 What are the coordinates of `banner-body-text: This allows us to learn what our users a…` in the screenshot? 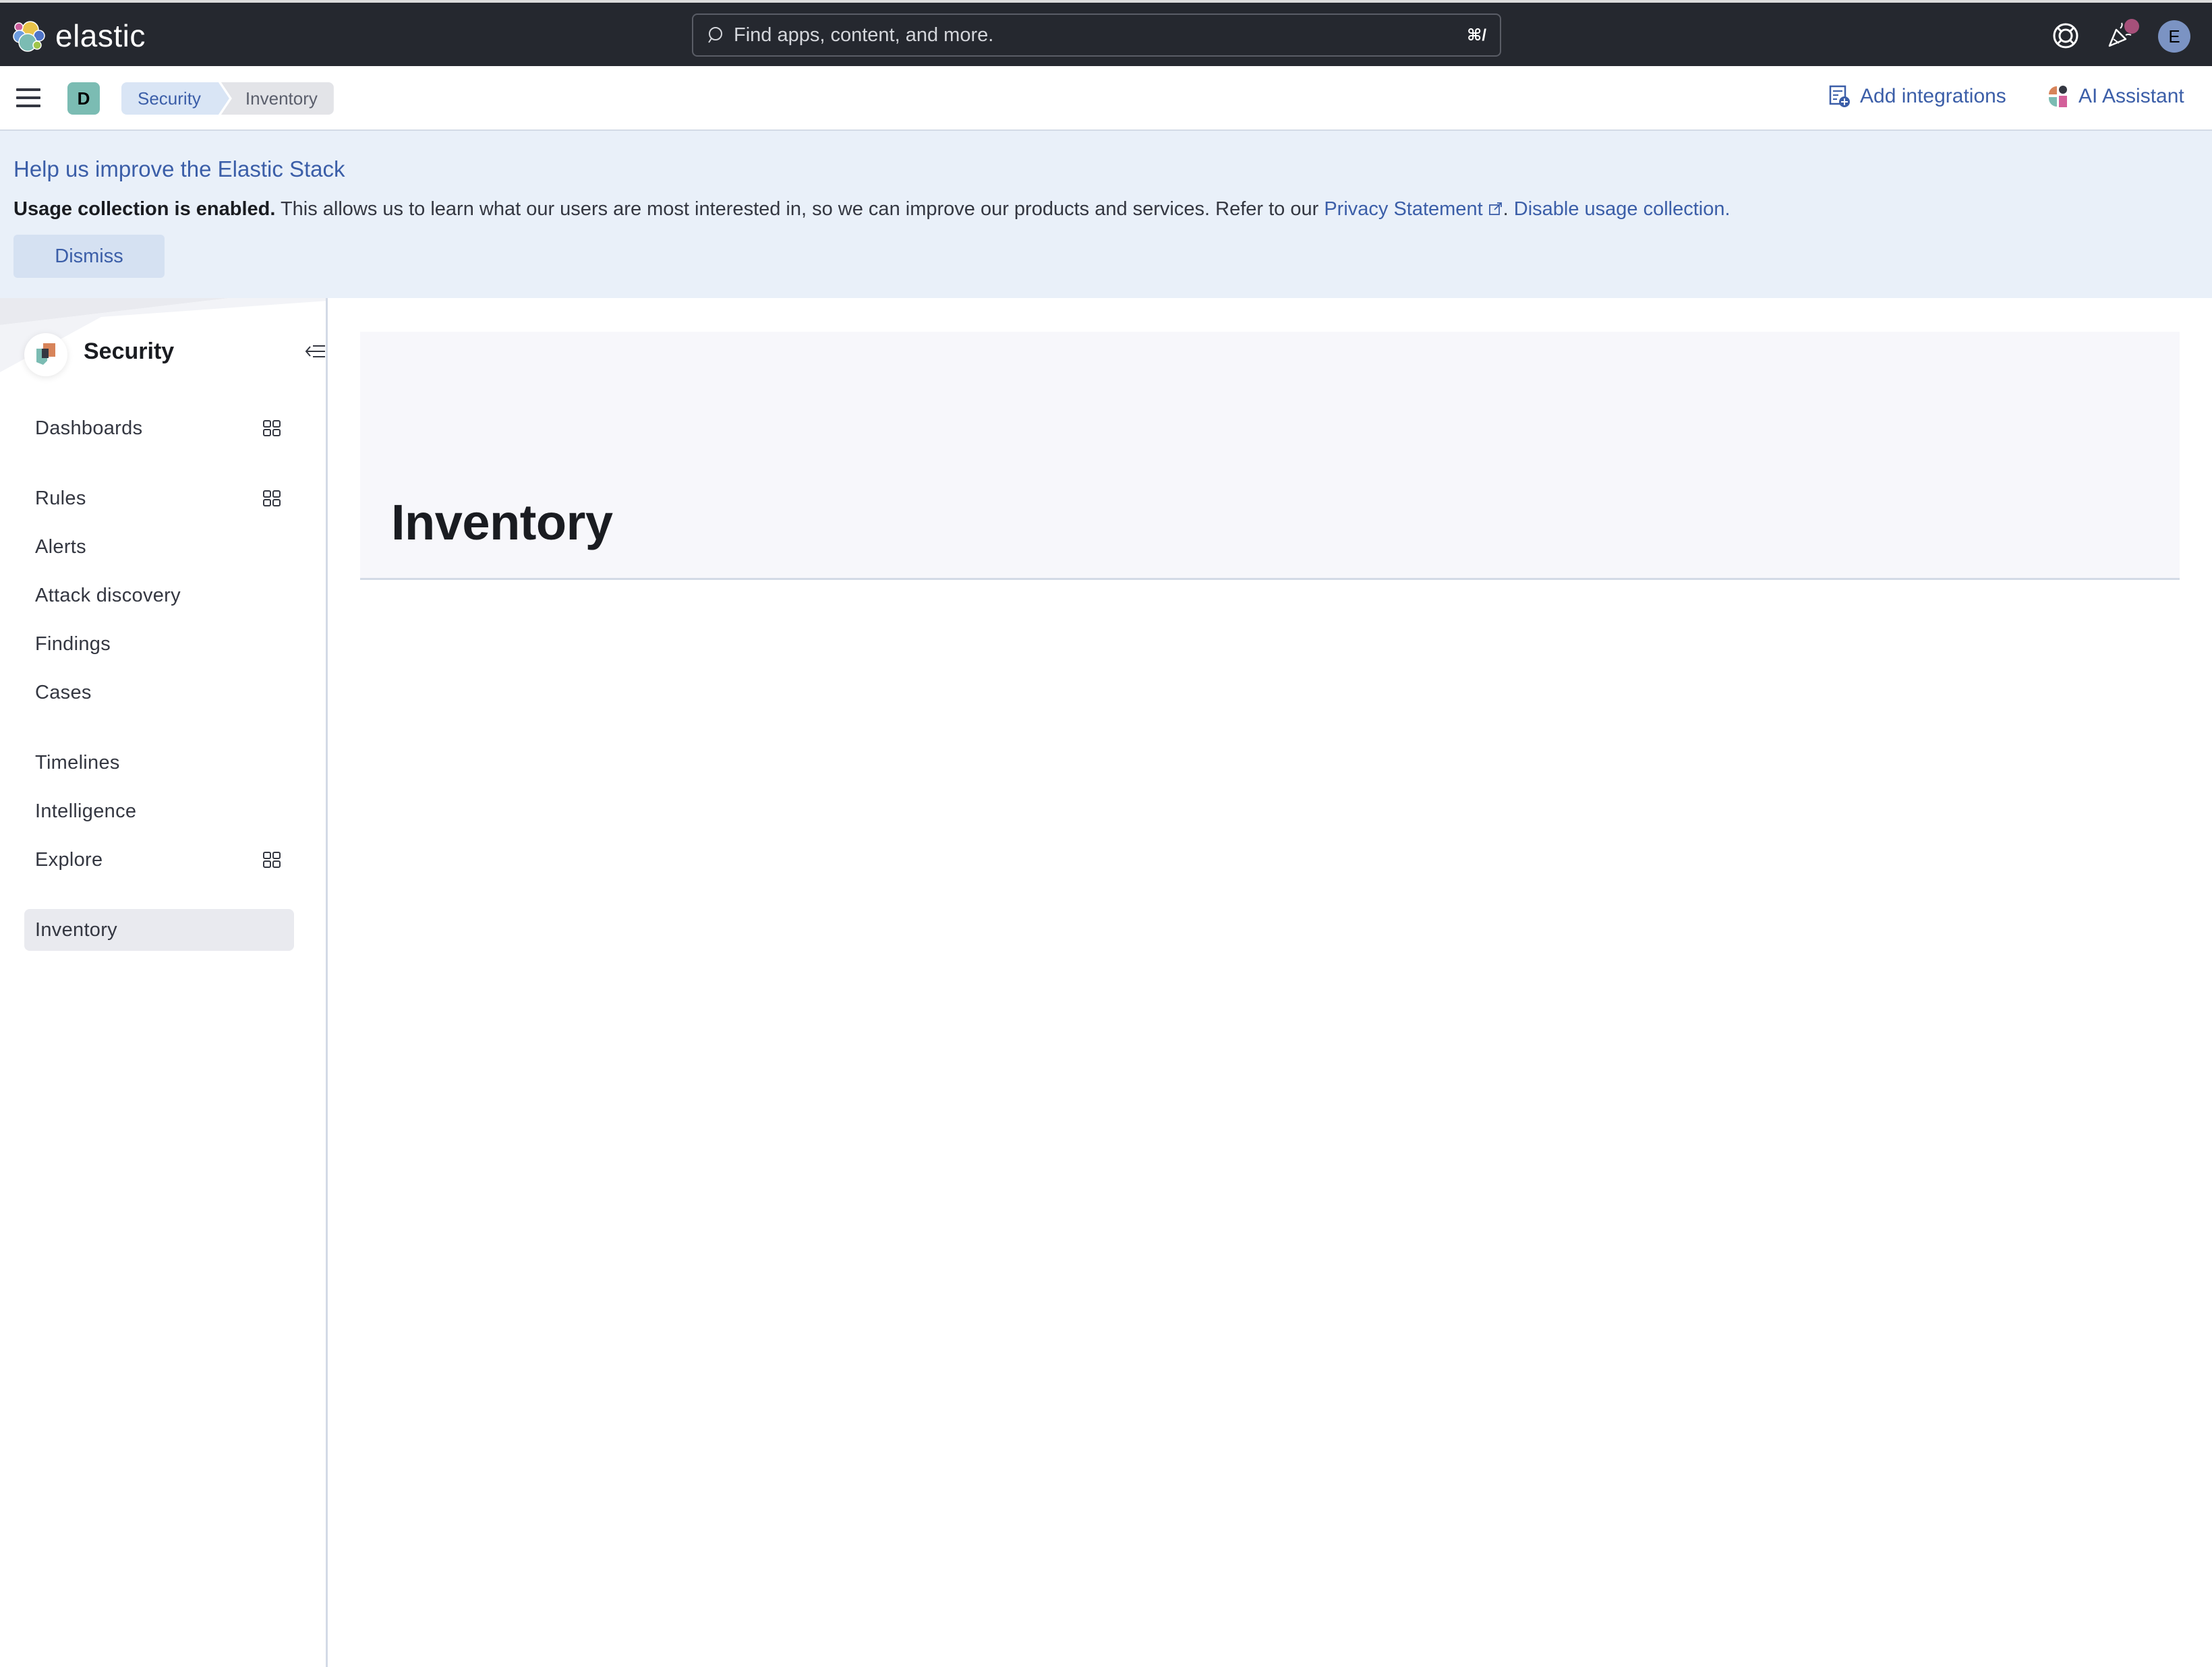 It's located at (800, 209).